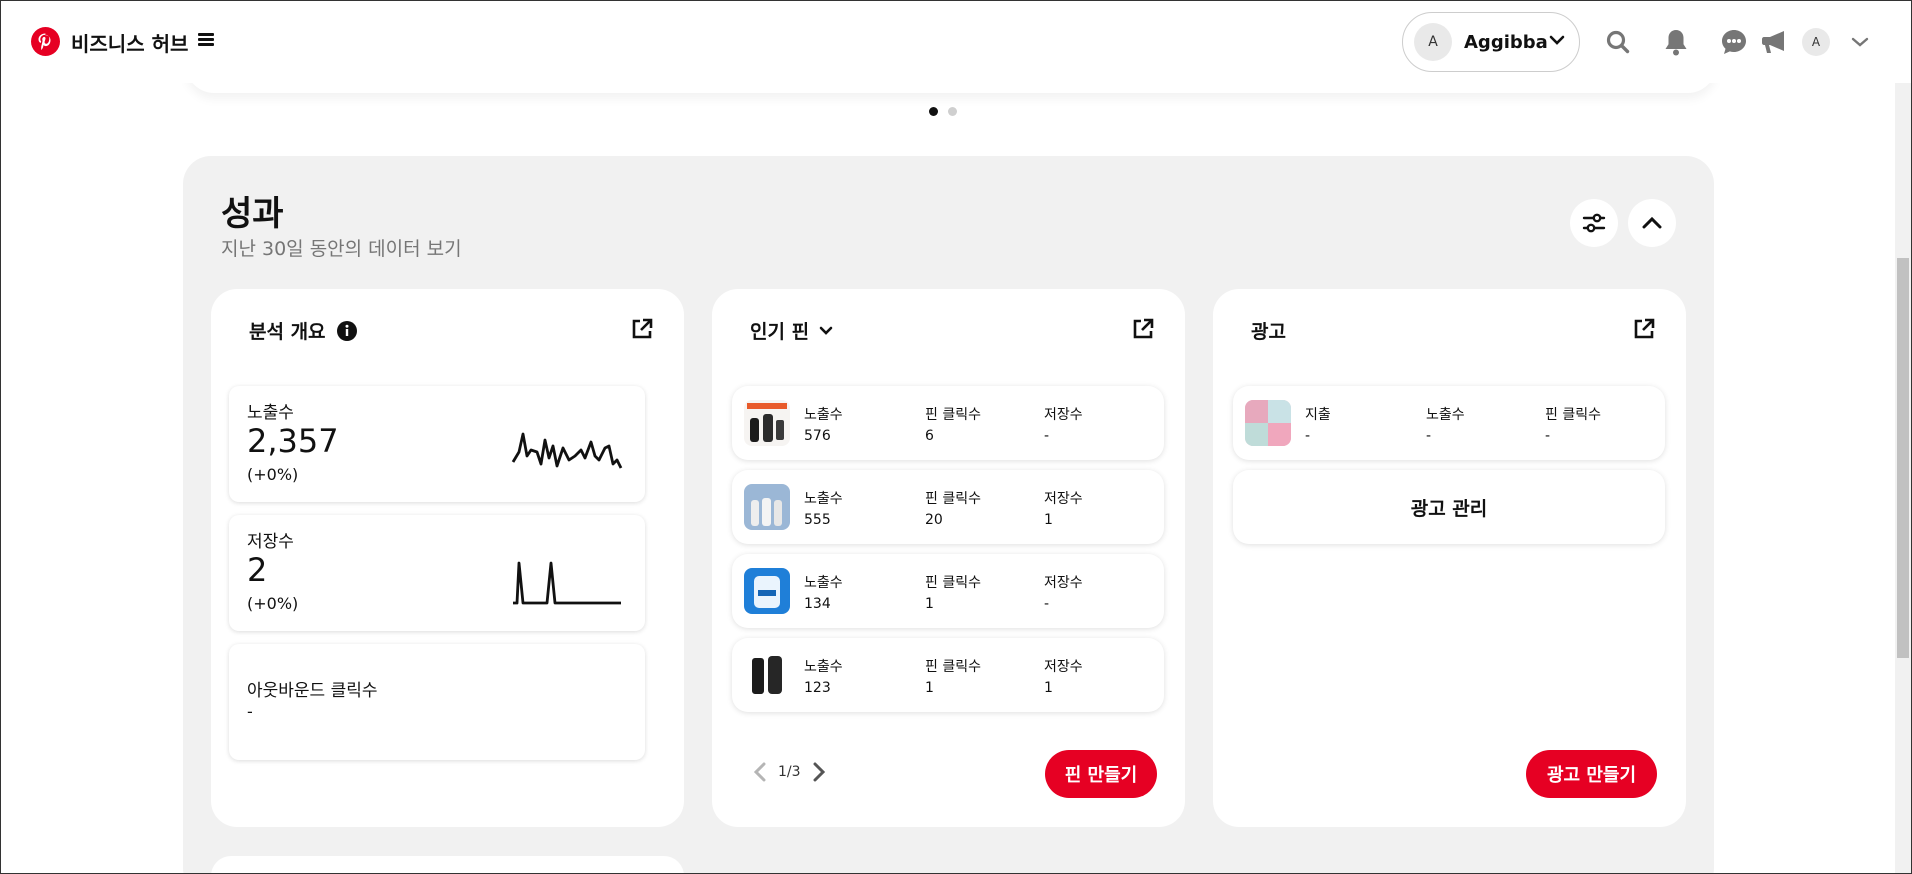  Describe the element at coordinates (823, 677) in the screenshot. I see `stat-impressions: 노출수 123` at that location.